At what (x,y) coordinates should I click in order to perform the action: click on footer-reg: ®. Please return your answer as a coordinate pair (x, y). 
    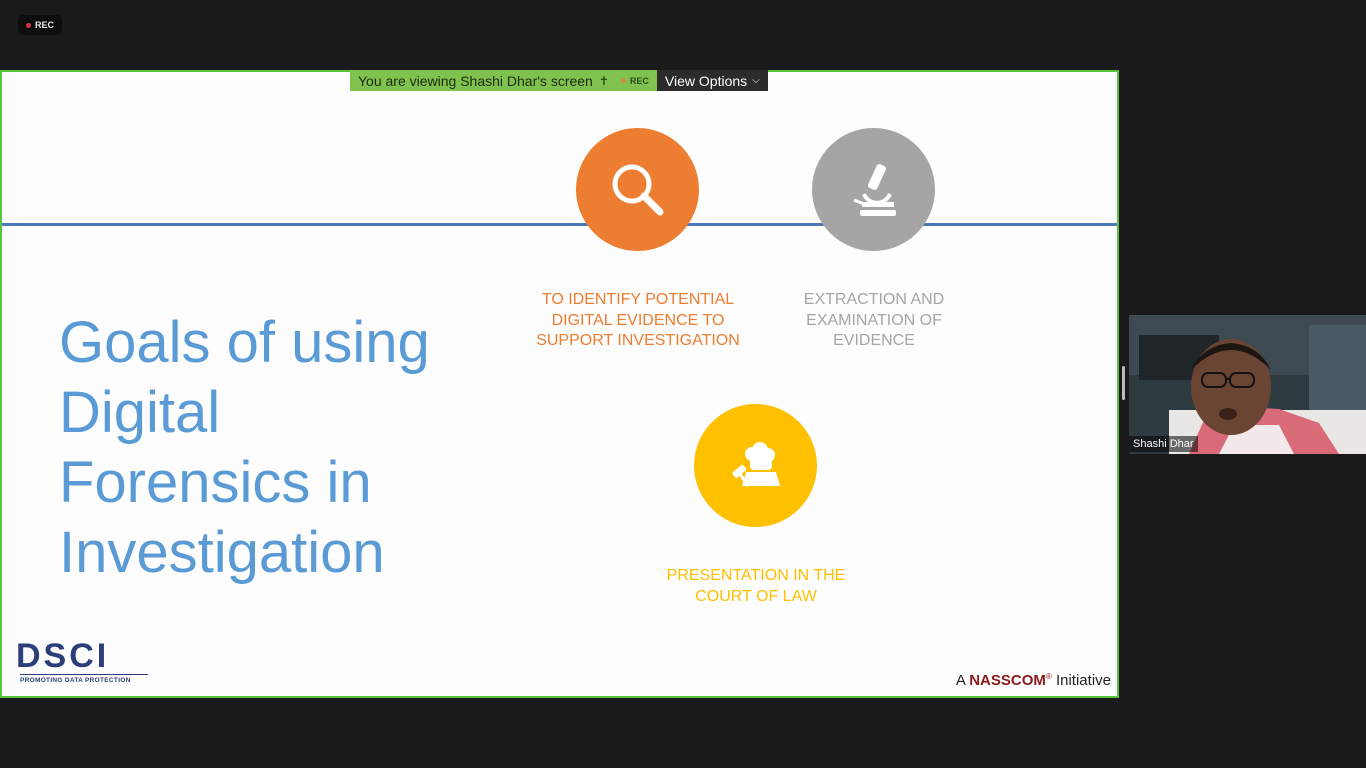
    Looking at the image, I should click on (1048, 676).